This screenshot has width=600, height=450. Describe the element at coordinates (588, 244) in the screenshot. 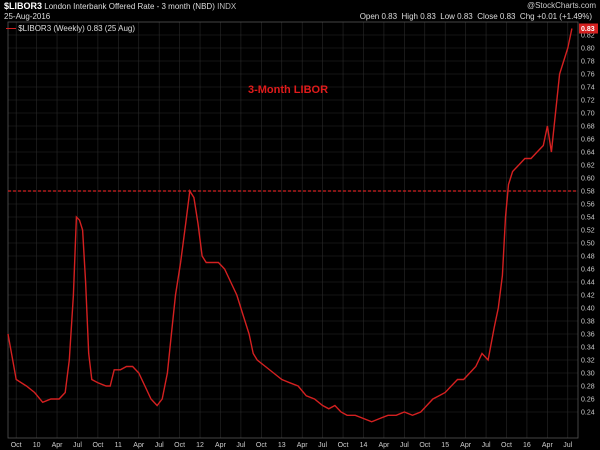

I see `y-tick-label: 0.50` at that location.